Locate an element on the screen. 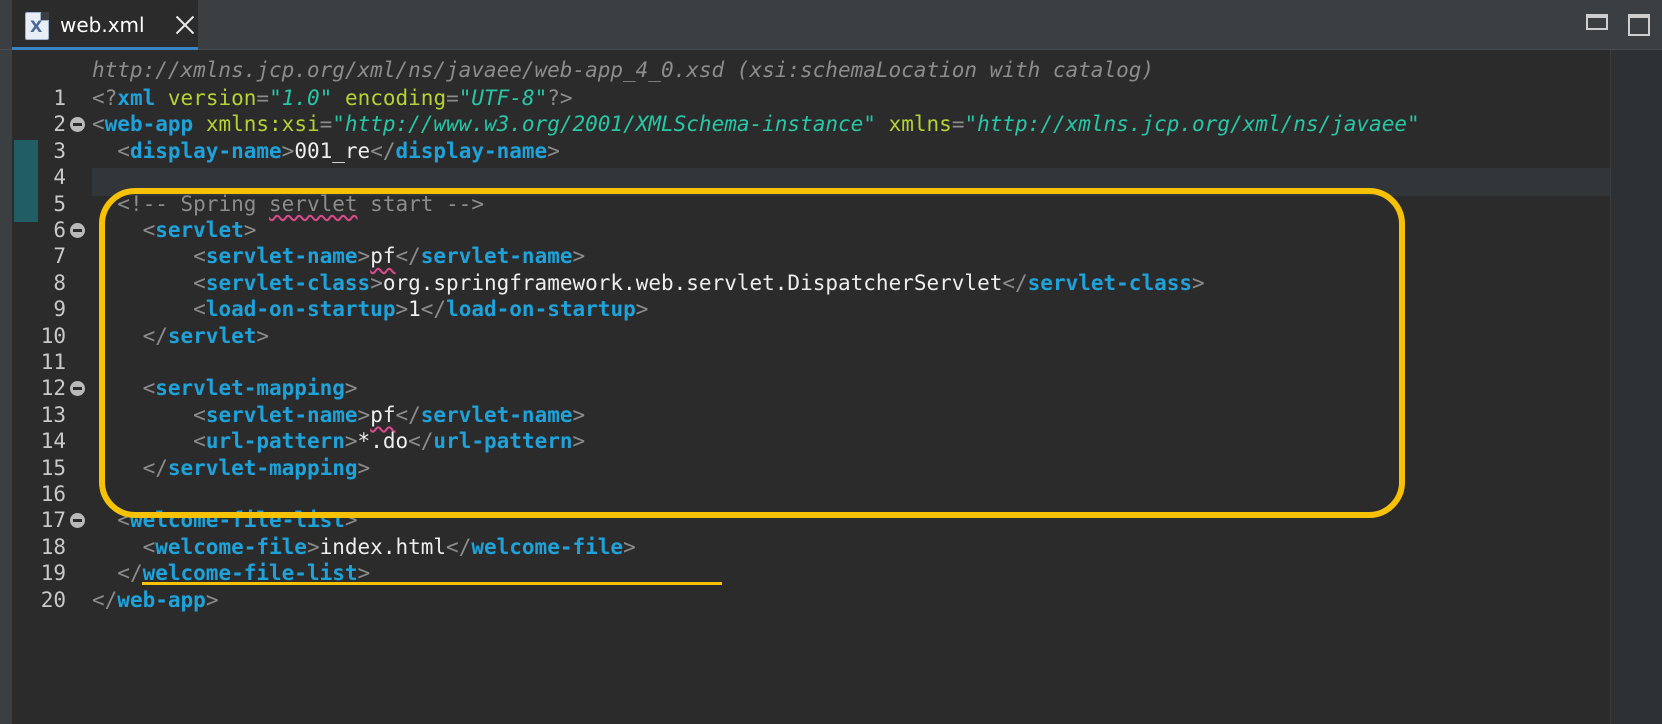 The height and width of the screenshot is (724, 1662). xml-file-icon-letter: X is located at coordinates (36, 26).